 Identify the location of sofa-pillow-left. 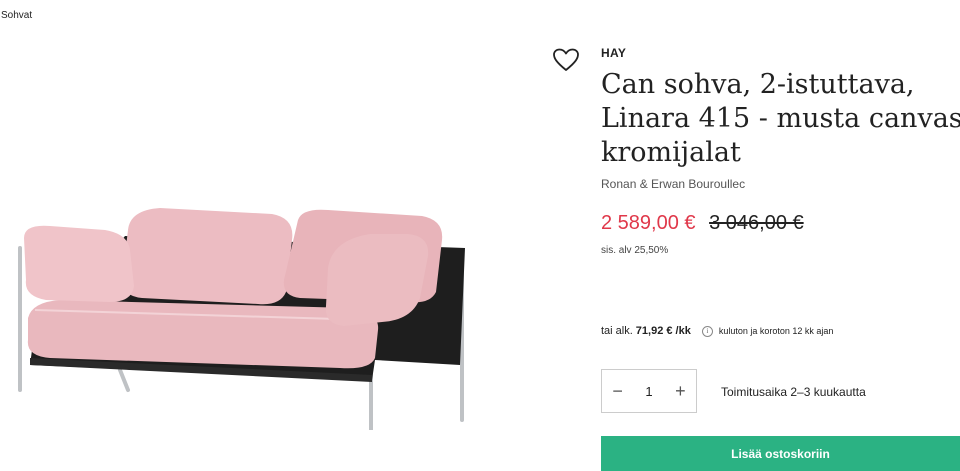
(79, 263).